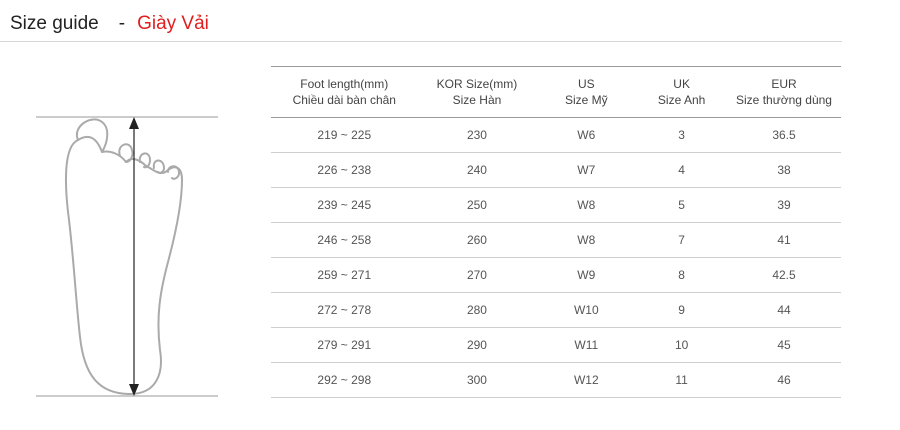  Describe the element at coordinates (476, 240) in the screenshot. I see `cell-kor-size: 260` at that location.